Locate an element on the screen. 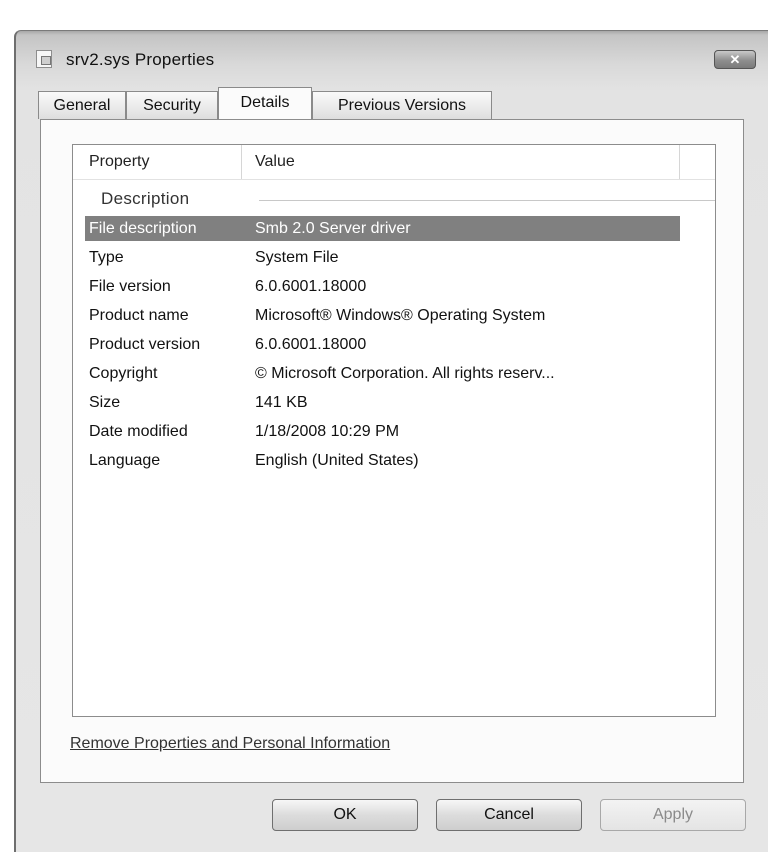 The width and height of the screenshot is (768, 852). list-row: Language English (United States) is located at coordinates (382, 460).